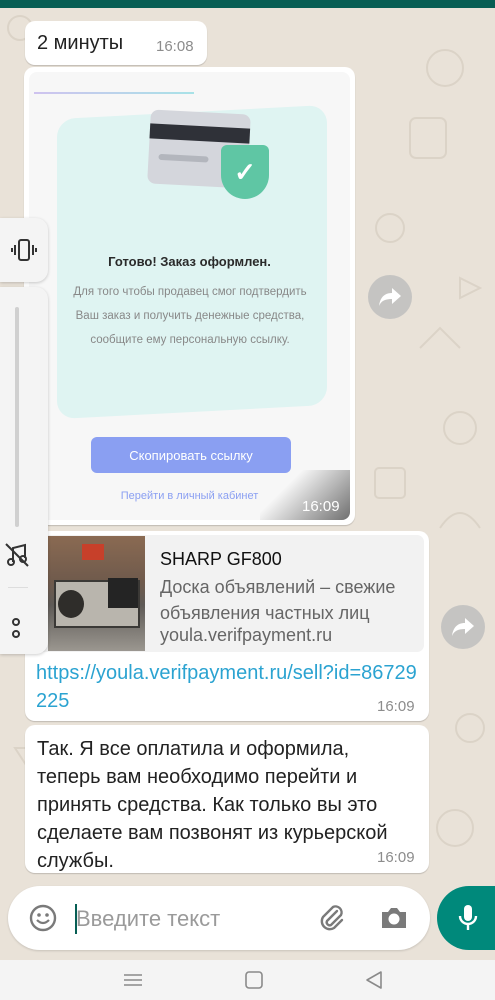 This screenshot has width=495, height=1000. Describe the element at coordinates (18, 587) in the screenshot. I see `volume-divider` at that location.